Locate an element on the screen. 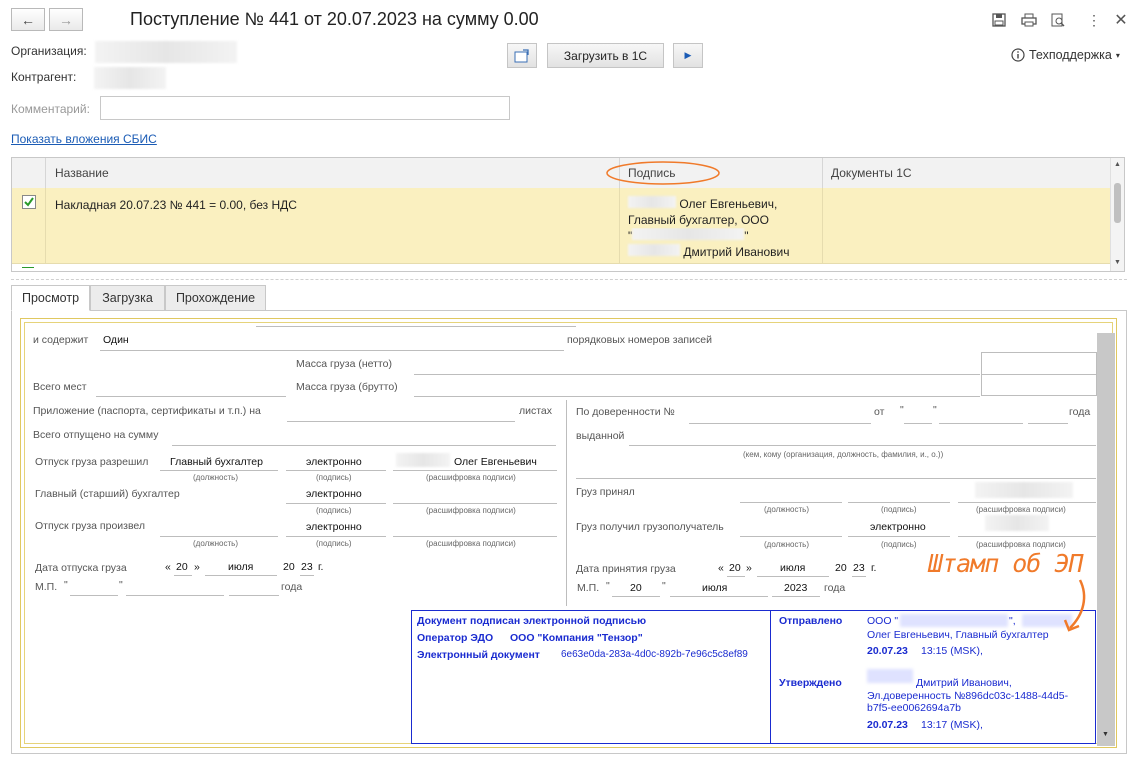  forward-button: → is located at coordinates (66, 19).